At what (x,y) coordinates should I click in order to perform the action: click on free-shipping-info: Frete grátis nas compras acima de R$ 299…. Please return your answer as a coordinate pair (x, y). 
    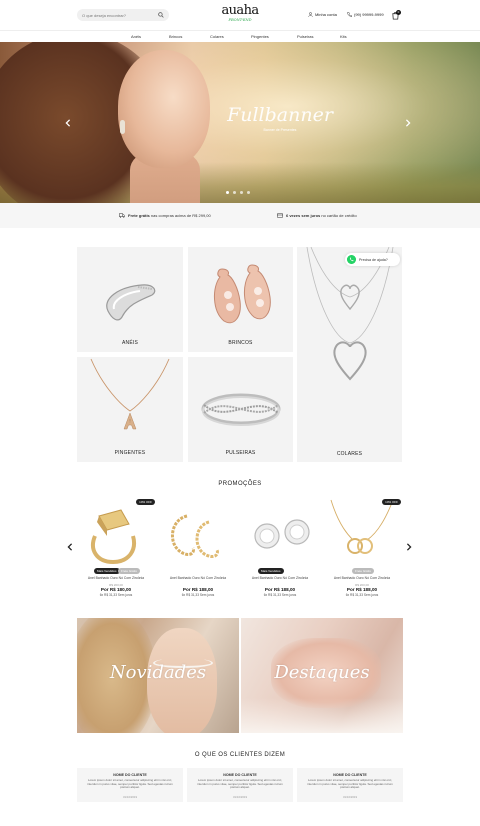
    Looking at the image, I should click on (165, 215).